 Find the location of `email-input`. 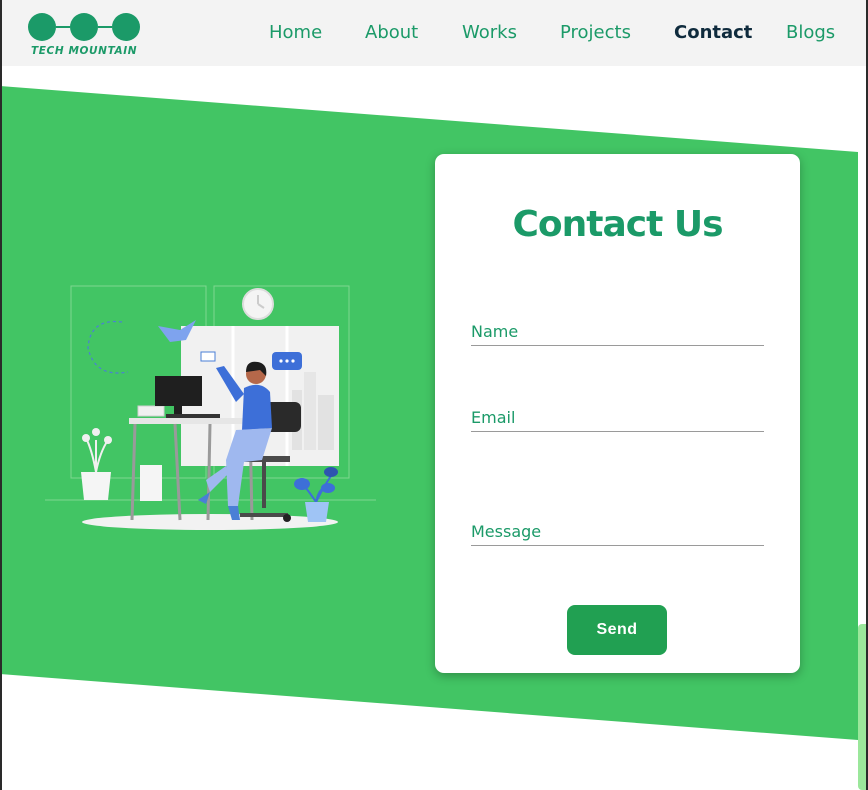

email-input is located at coordinates (617, 417).